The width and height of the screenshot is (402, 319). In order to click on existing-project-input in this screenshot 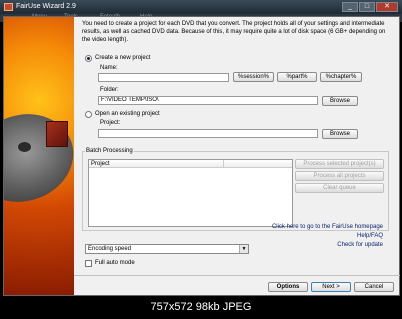, I will do `click(208, 133)`.